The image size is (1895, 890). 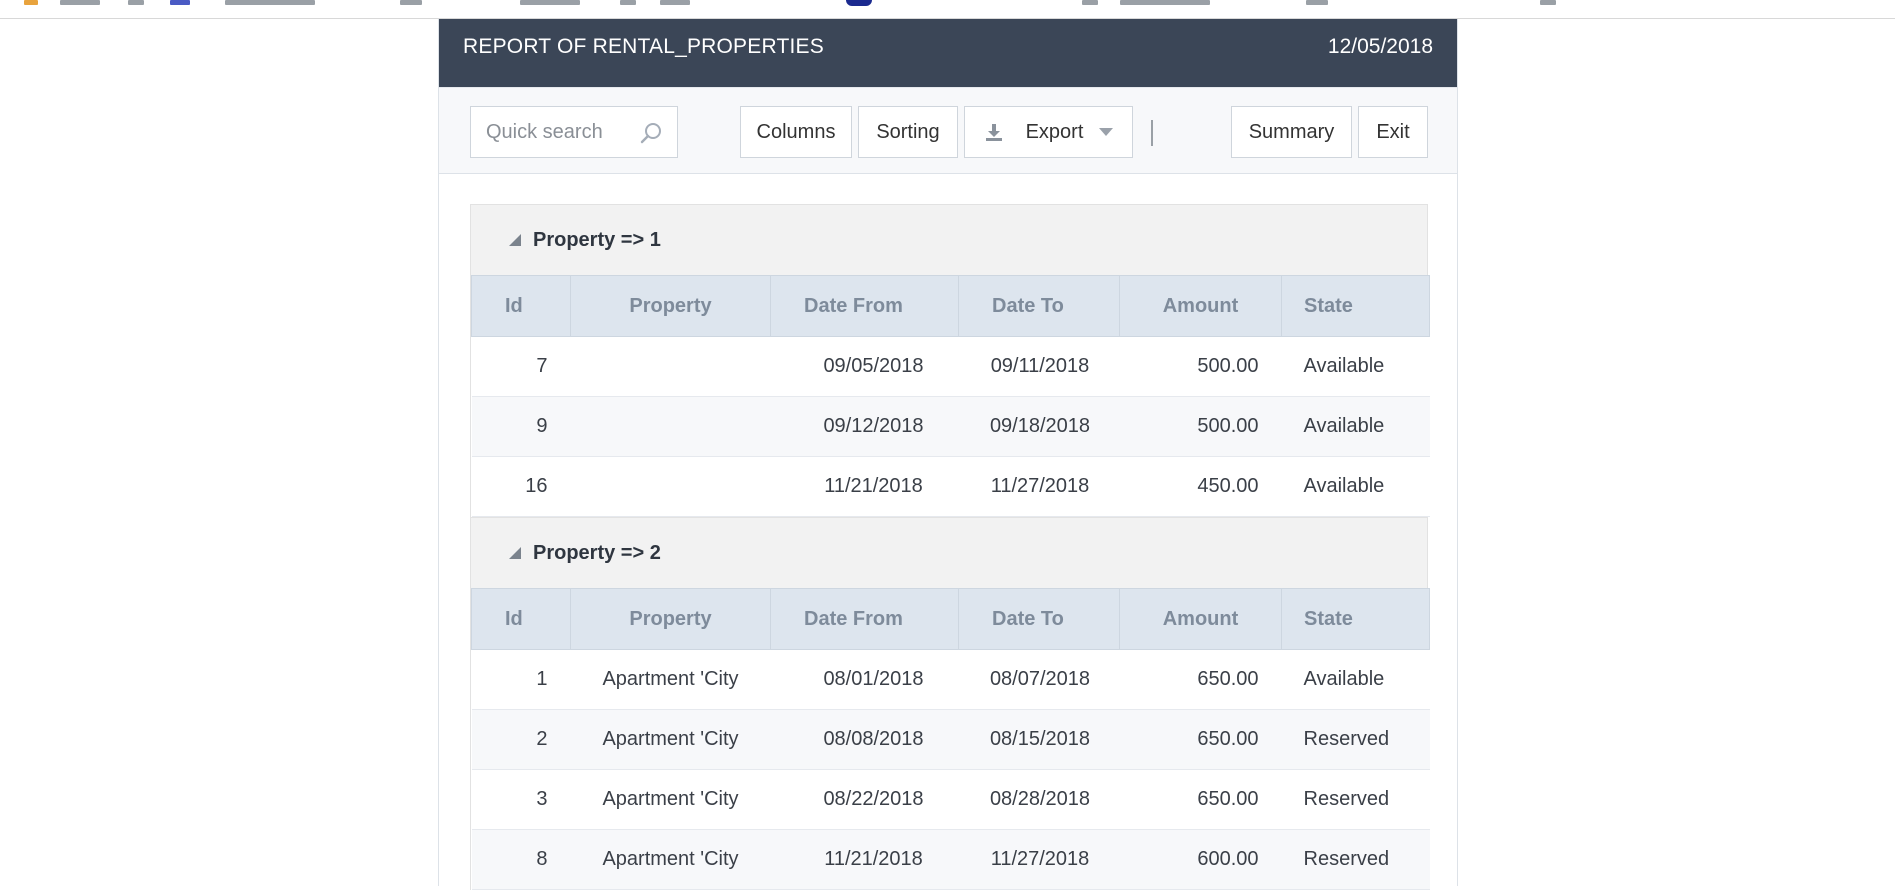 I want to click on sorting-button: Sorting, so click(x=908, y=132).